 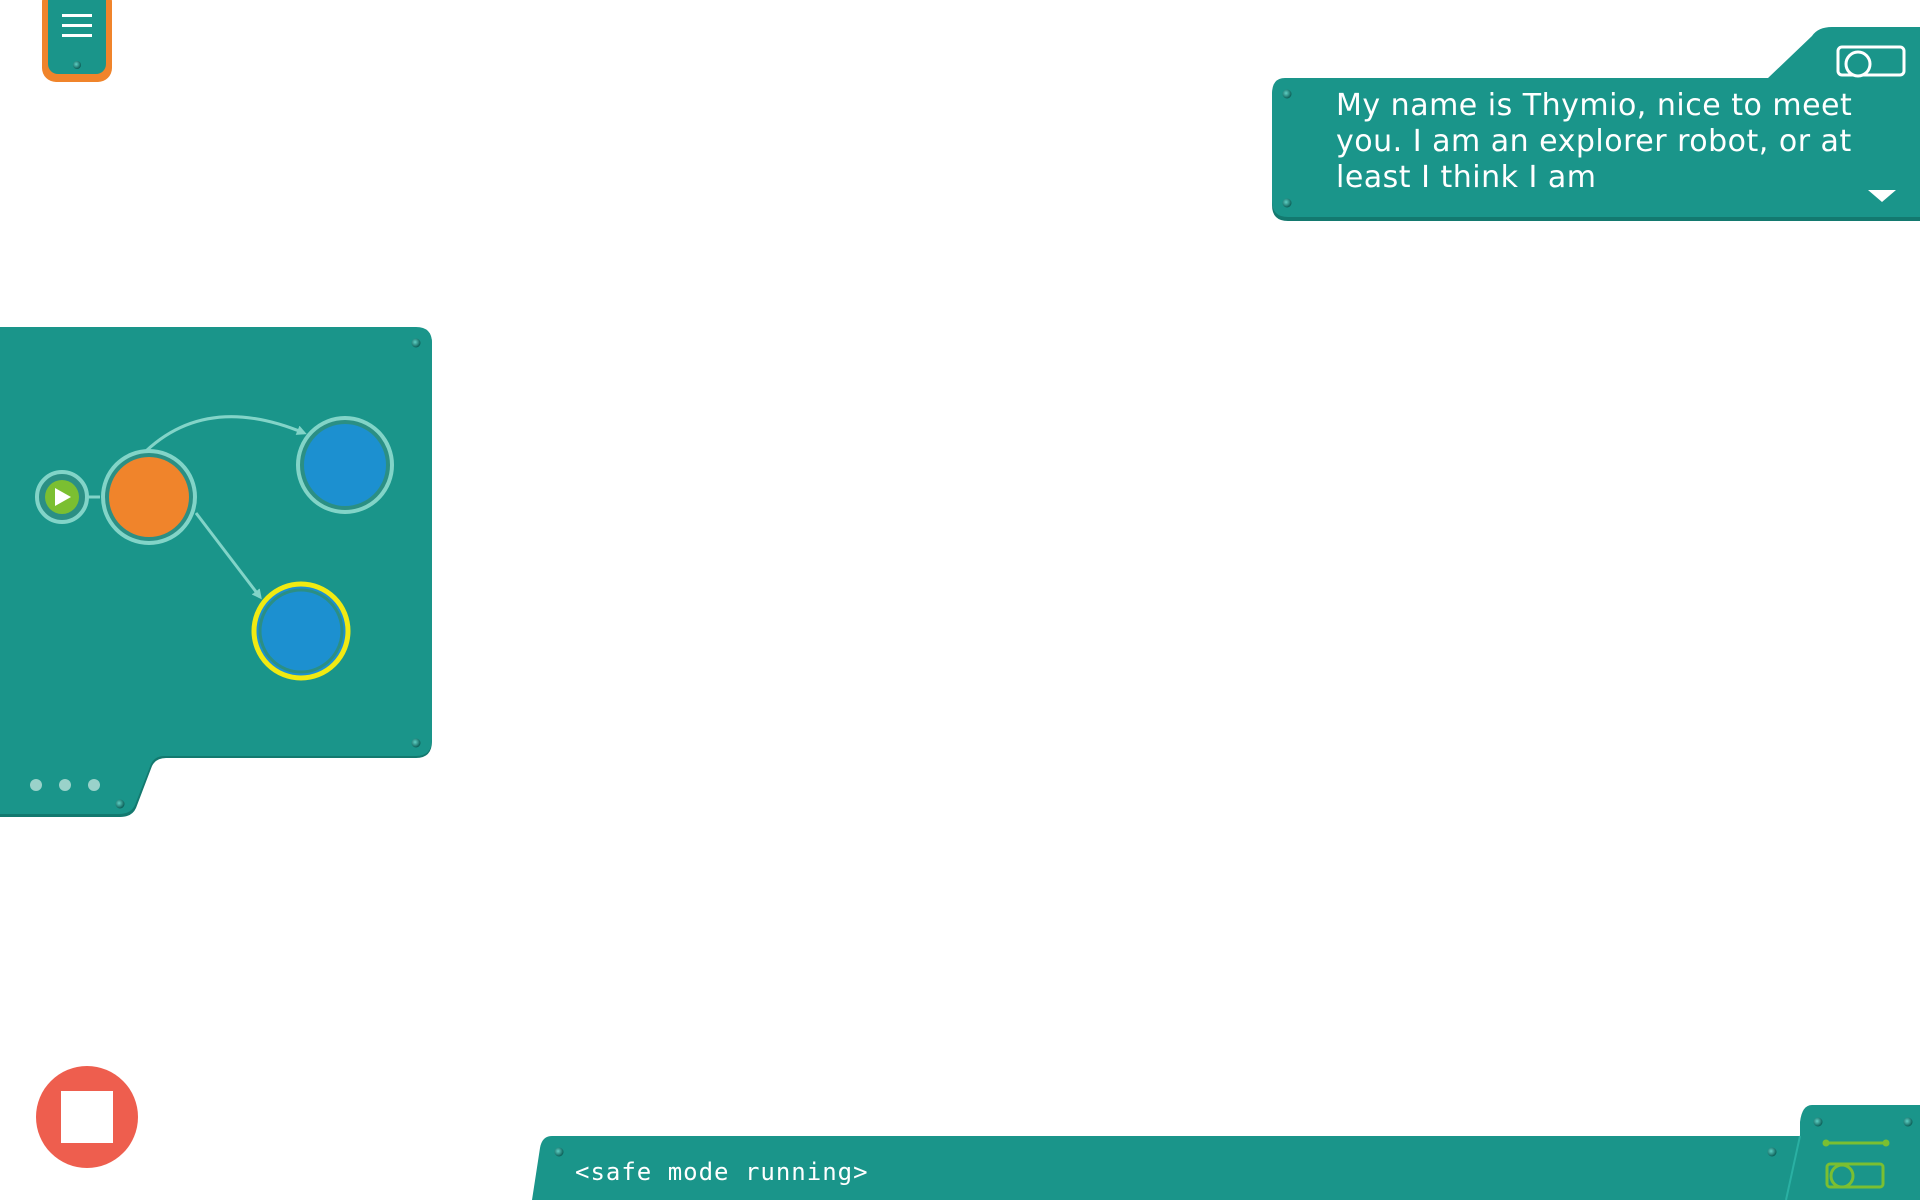 What do you see at coordinates (77, 42) in the screenshot?
I see `menu-button` at bounding box center [77, 42].